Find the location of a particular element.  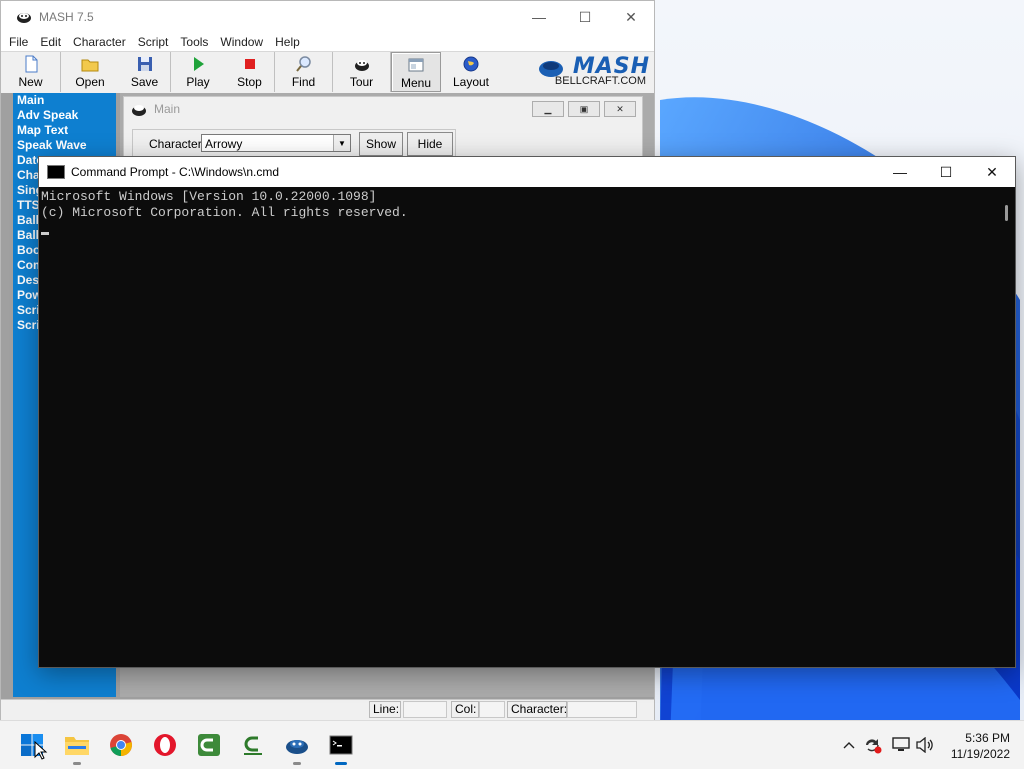

network-monitor-icon is located at coordinates (901, 744).